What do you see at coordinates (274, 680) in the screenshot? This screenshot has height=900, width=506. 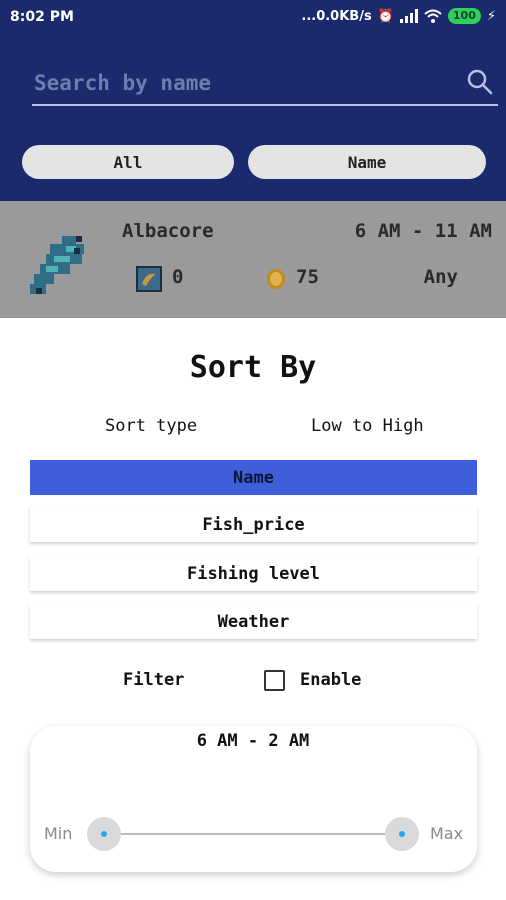 I see `enable-filter-checkbox` at bounding box center [274, 680].